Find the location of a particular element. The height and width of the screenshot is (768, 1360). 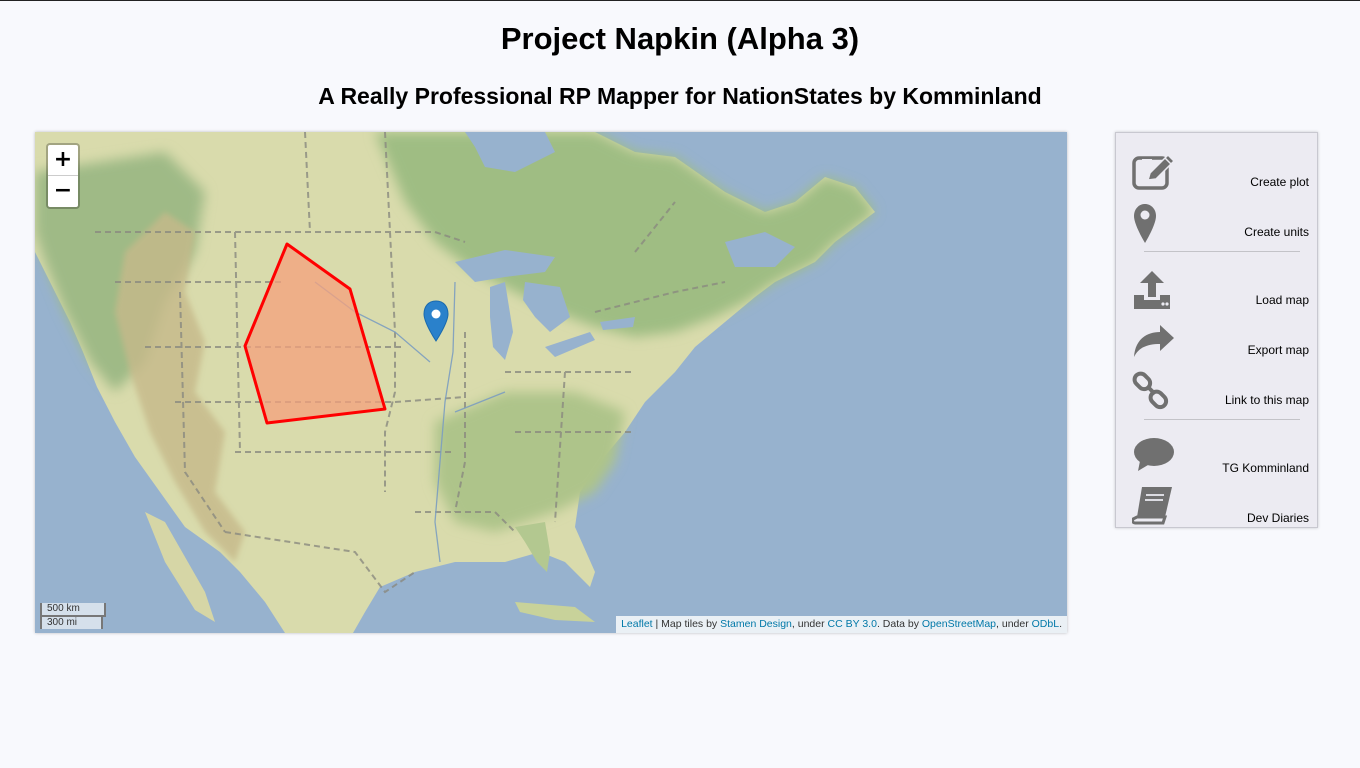

odbl-link: ODbL is located at coordinates (1045, 624).